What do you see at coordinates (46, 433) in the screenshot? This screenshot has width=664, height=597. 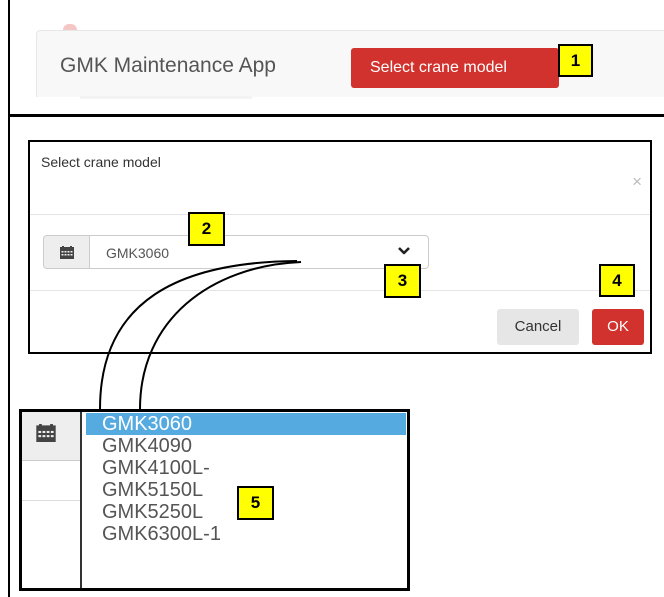 I see `calendar-icon` at bounding box center [46, 433].